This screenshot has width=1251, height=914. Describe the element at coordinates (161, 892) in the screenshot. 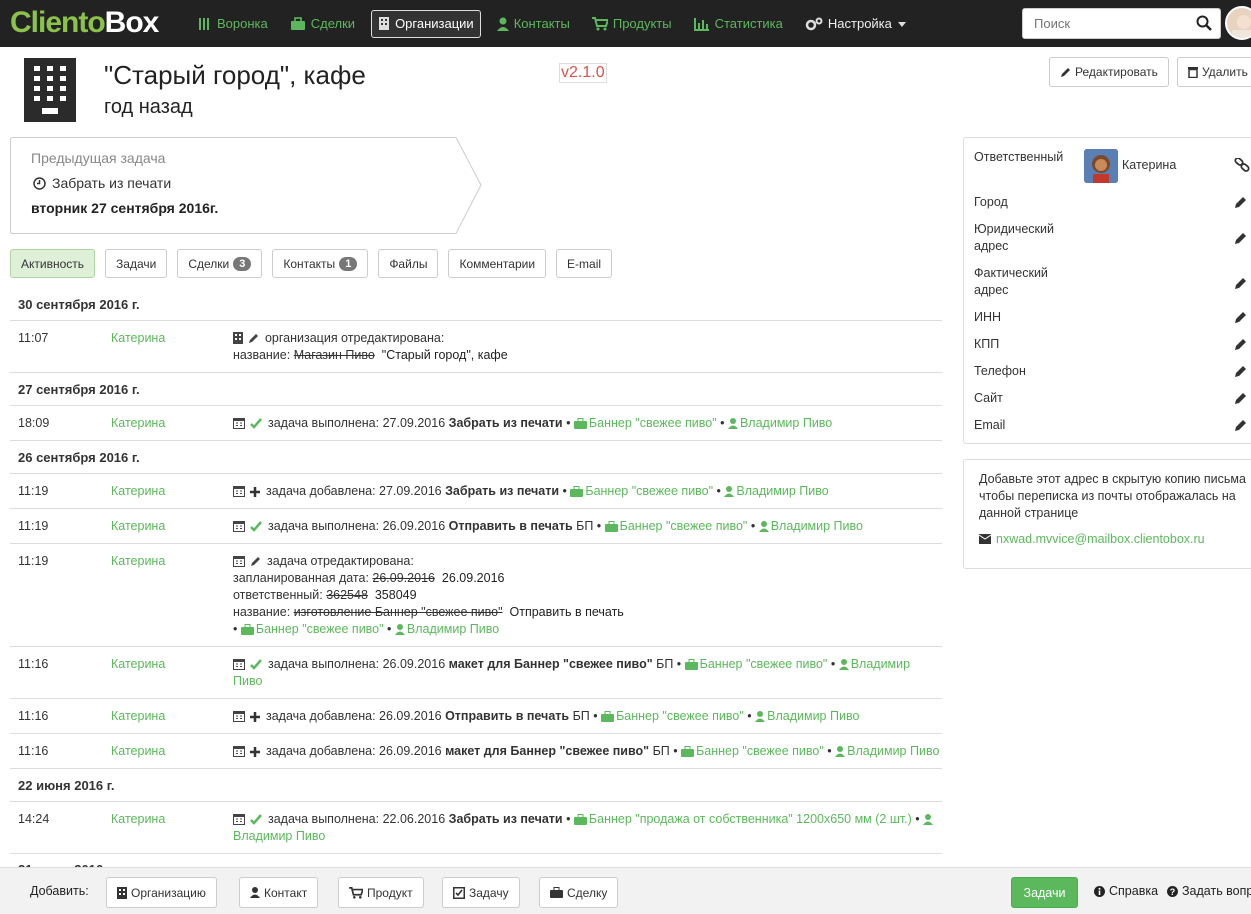

I see `add-organization-button: Организацию` at that location.